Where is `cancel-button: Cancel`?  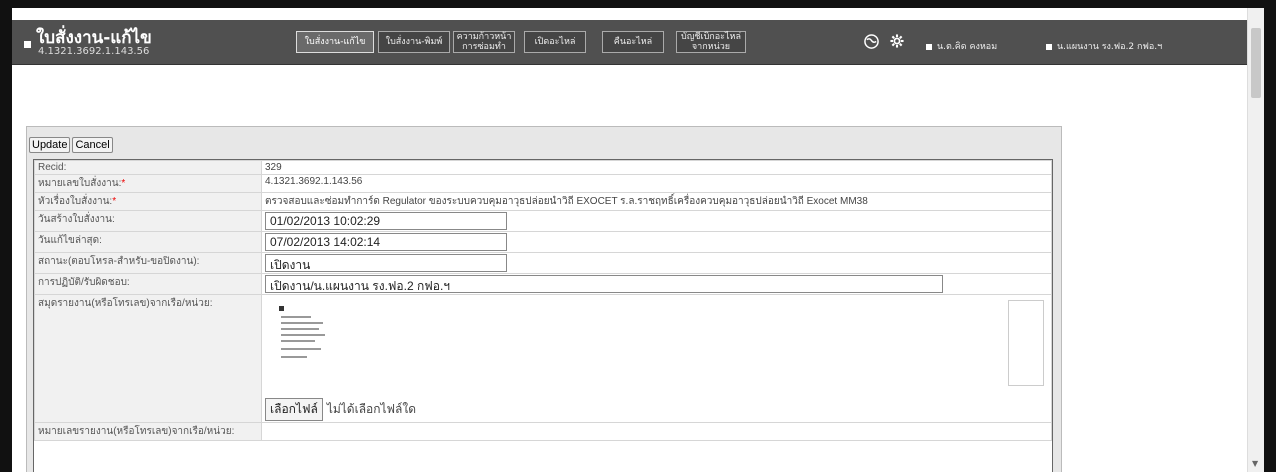
cancel-button: Cancel is located at coordinates (92, 145).